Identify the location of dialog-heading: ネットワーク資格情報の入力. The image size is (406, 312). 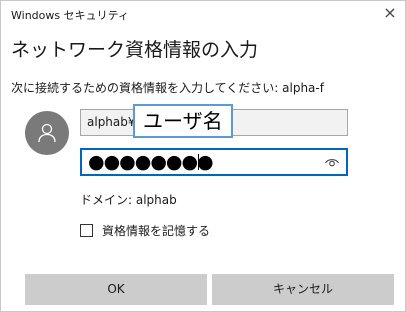
(135, 50).